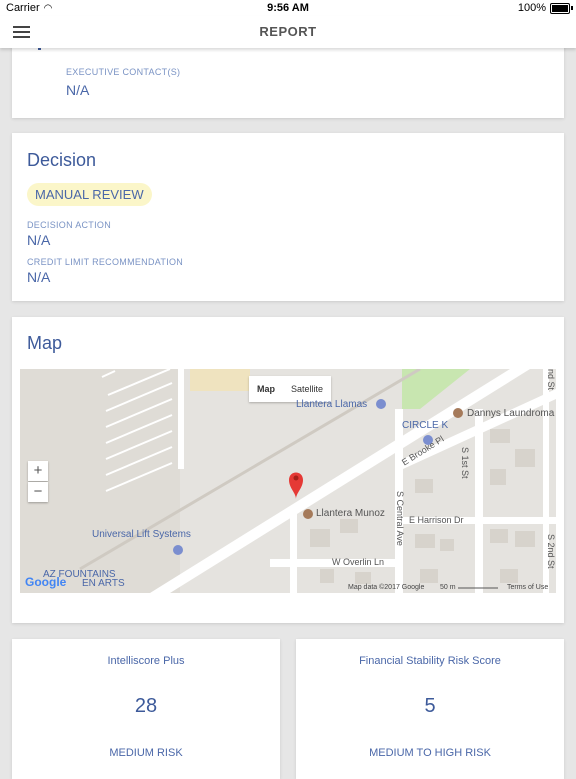 The height and width of the screenshot is (779, 576). Describe the element at coordinates (103, 583) in the screenshot. I see `poi-garden-arts: EN ARTS` at that location.